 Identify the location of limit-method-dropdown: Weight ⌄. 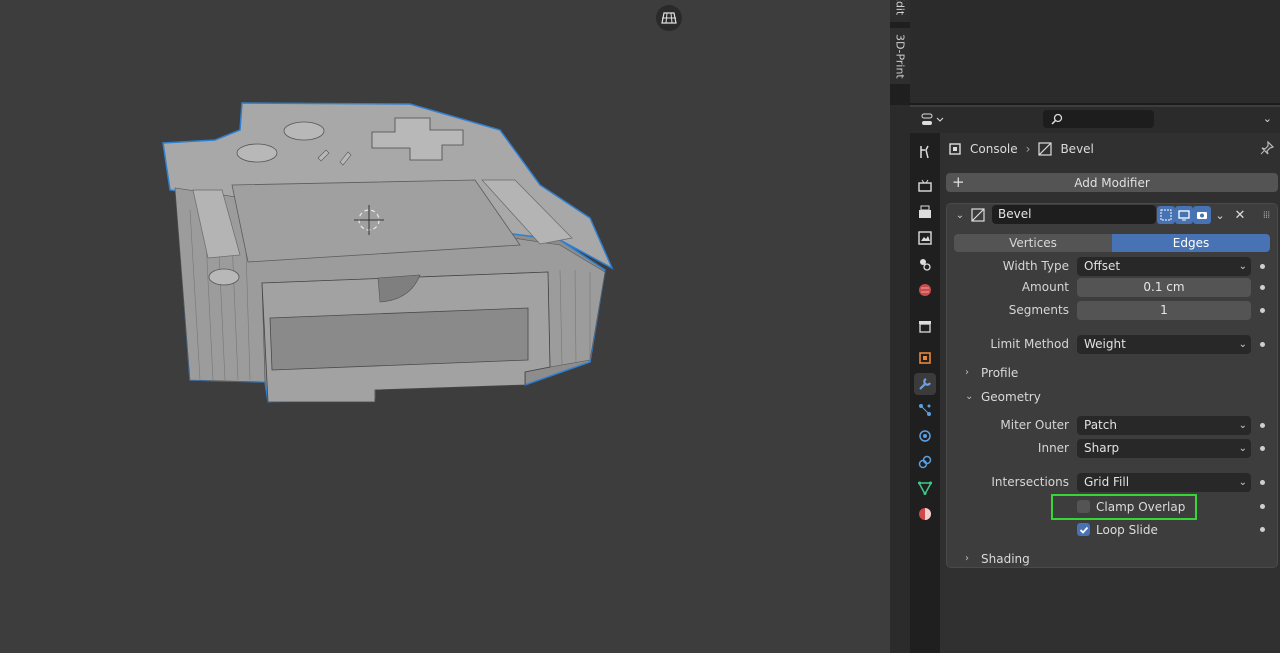
(1164, 344).